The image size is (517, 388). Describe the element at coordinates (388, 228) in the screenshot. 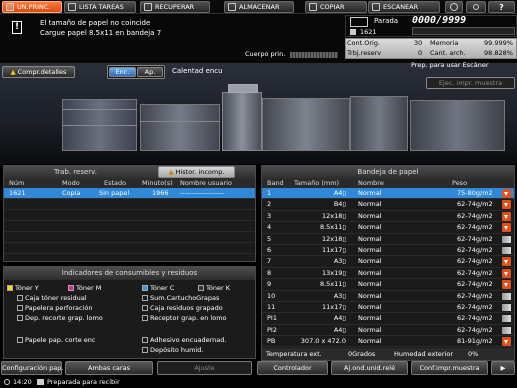

I see `tray-row: 4 8.5x11▯ Normal 62-74g/m2` at that location.